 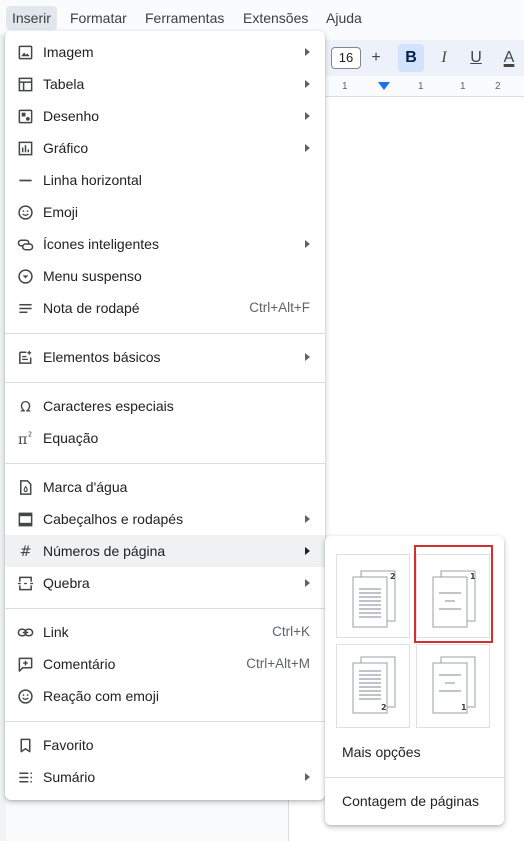 I want to click on italic-button: I, so click(x=444, y=58).